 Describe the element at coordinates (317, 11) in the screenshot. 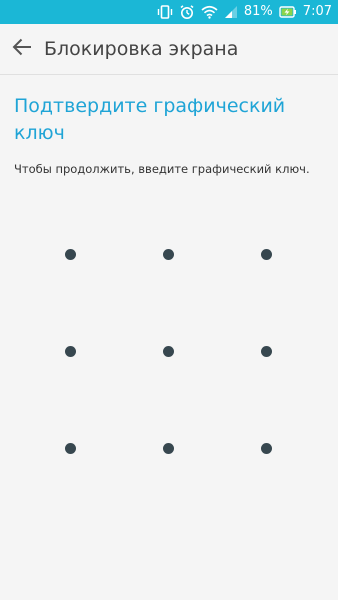

I see `clock: 7:07` at that location.